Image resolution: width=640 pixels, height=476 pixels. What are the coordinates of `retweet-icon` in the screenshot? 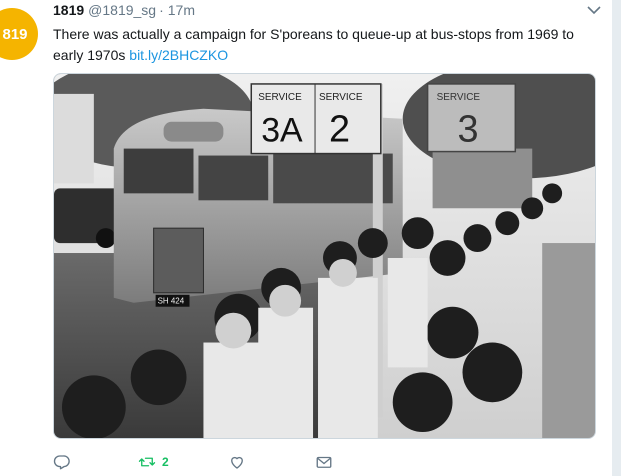 It's located at (147, 462).